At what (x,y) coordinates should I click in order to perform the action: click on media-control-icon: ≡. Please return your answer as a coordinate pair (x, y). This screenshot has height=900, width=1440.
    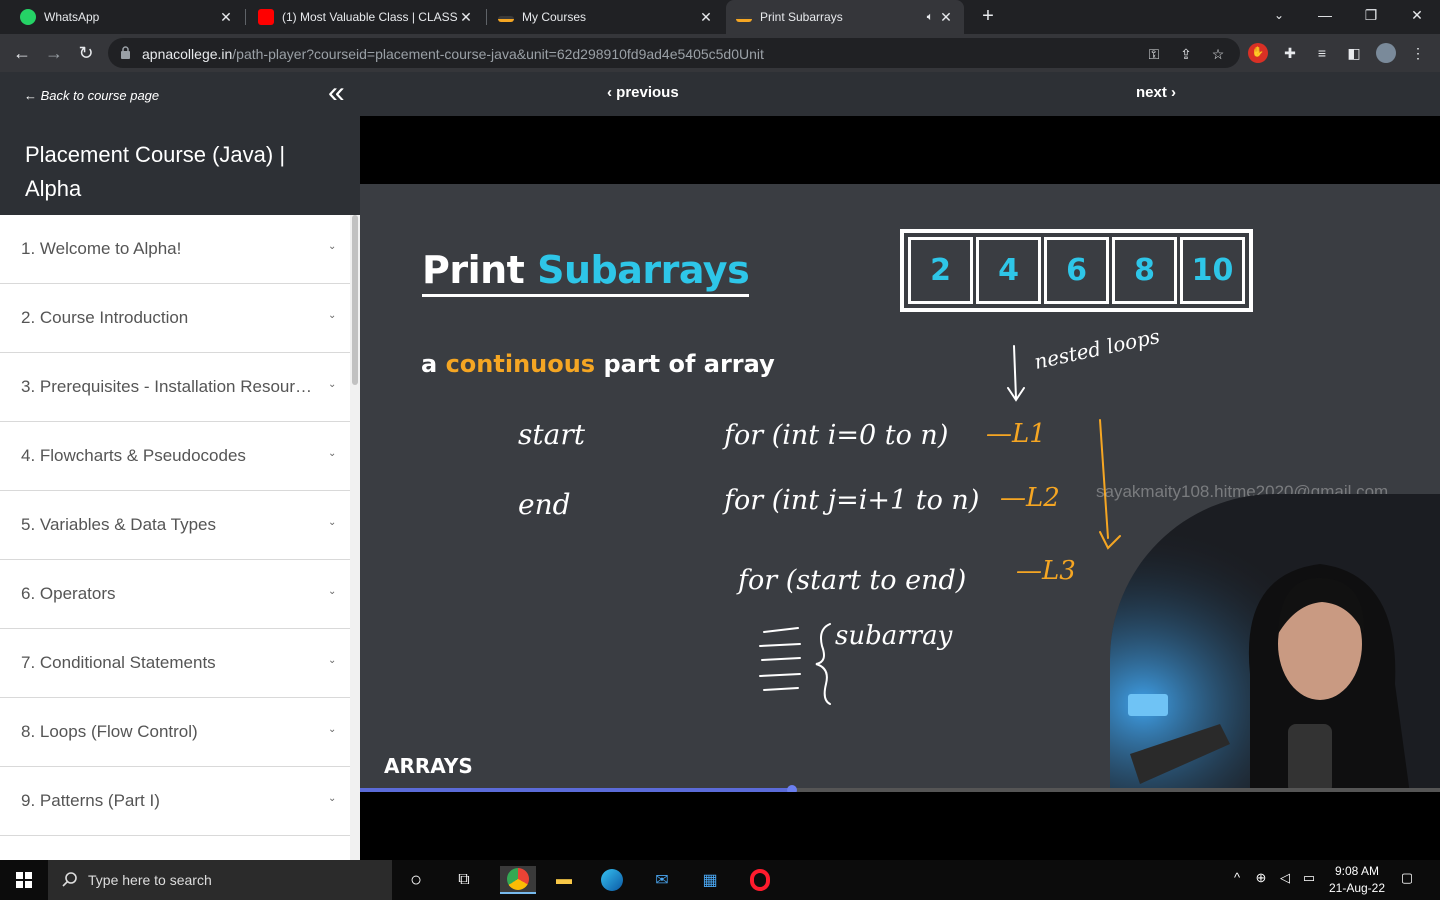
    Looking at the image, I should click on (1322, 53).